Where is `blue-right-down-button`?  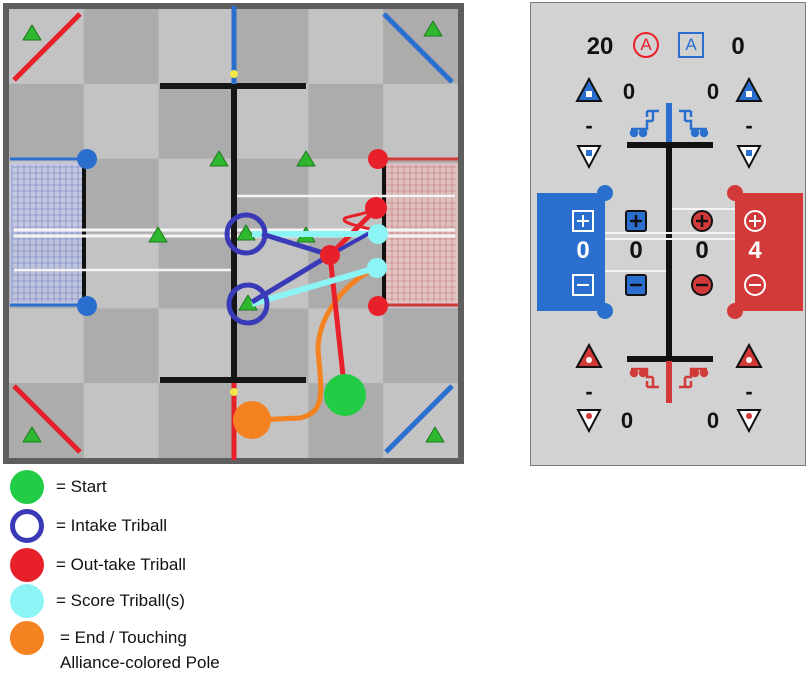
blue-right-down-button is located at coordinates (749, 157).